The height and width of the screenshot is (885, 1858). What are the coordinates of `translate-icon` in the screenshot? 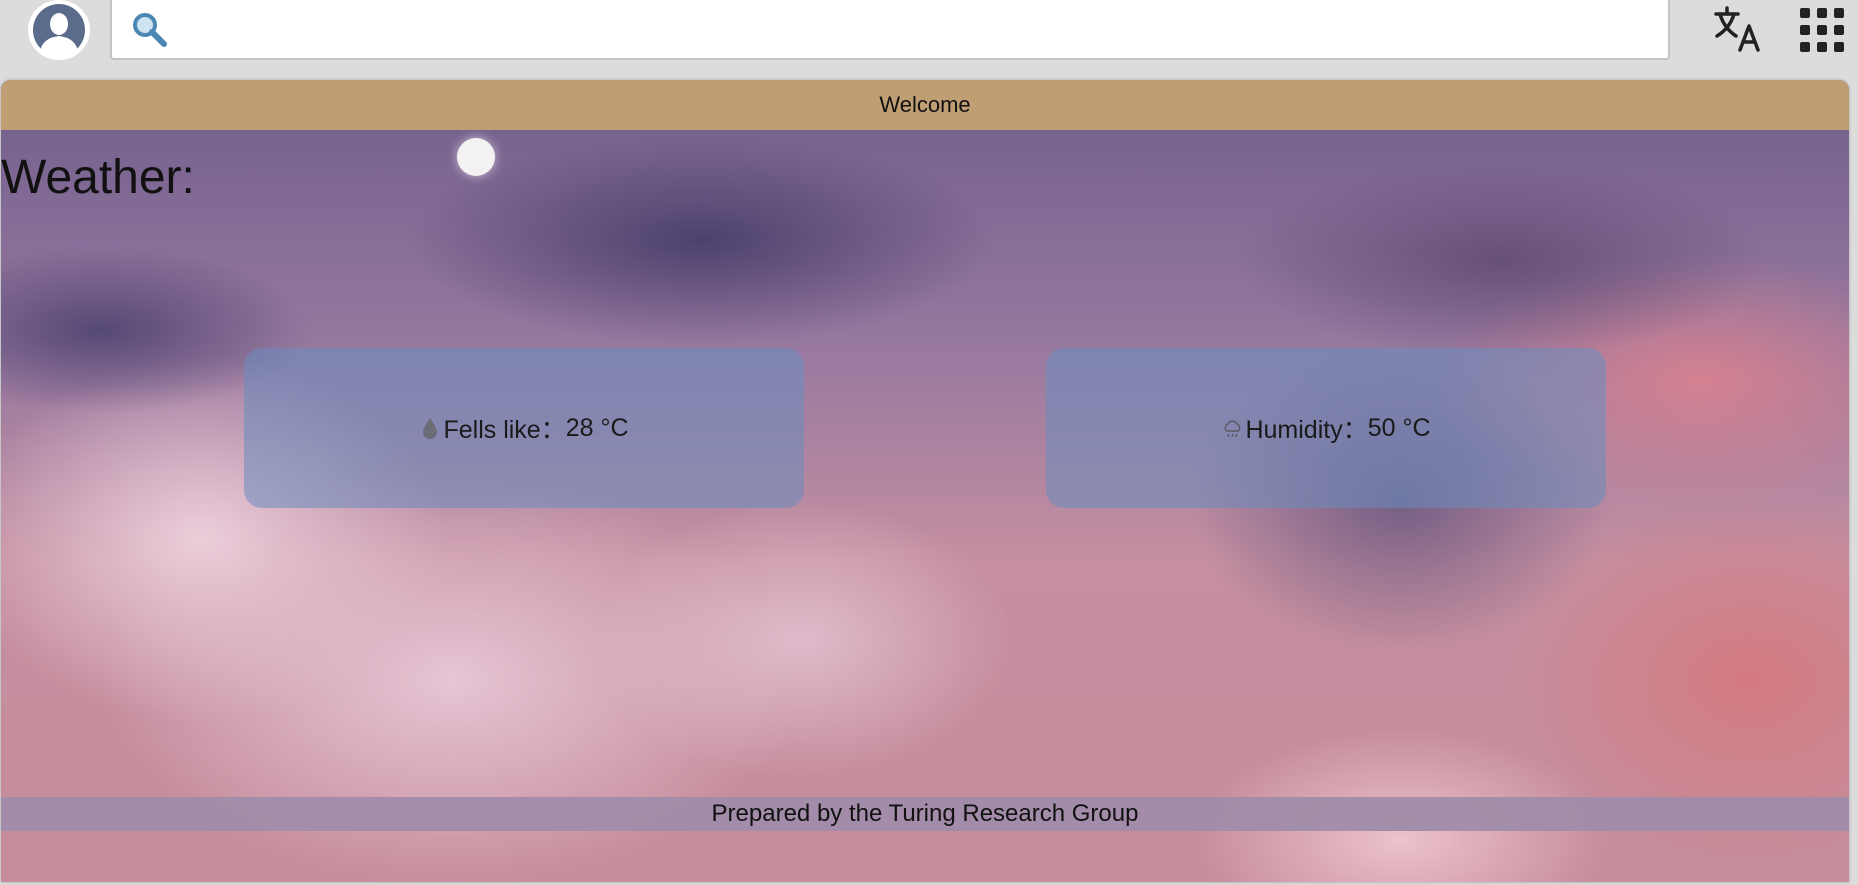 It's located at (1738, 30).